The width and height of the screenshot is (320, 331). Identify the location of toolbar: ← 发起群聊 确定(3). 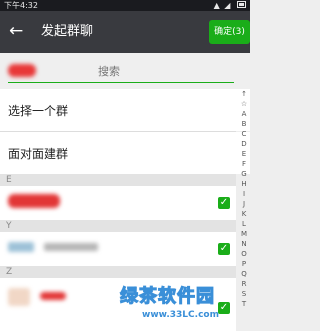
(125, 32).